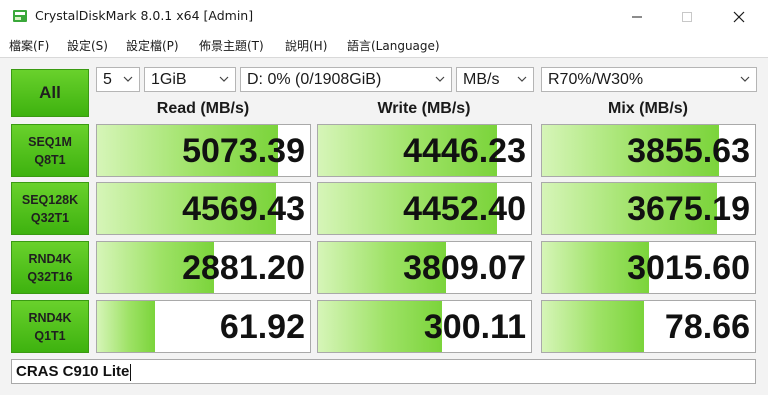  I want to click on menu-help: 說明(H), so click(306, 45).